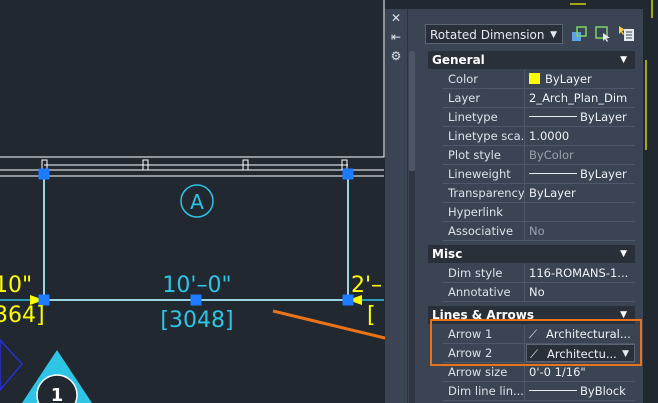  What do you see at coordinates (531, 254) in the screenshot?
I see `section-misc: Misc ▼` at bounding box center [531, 254].